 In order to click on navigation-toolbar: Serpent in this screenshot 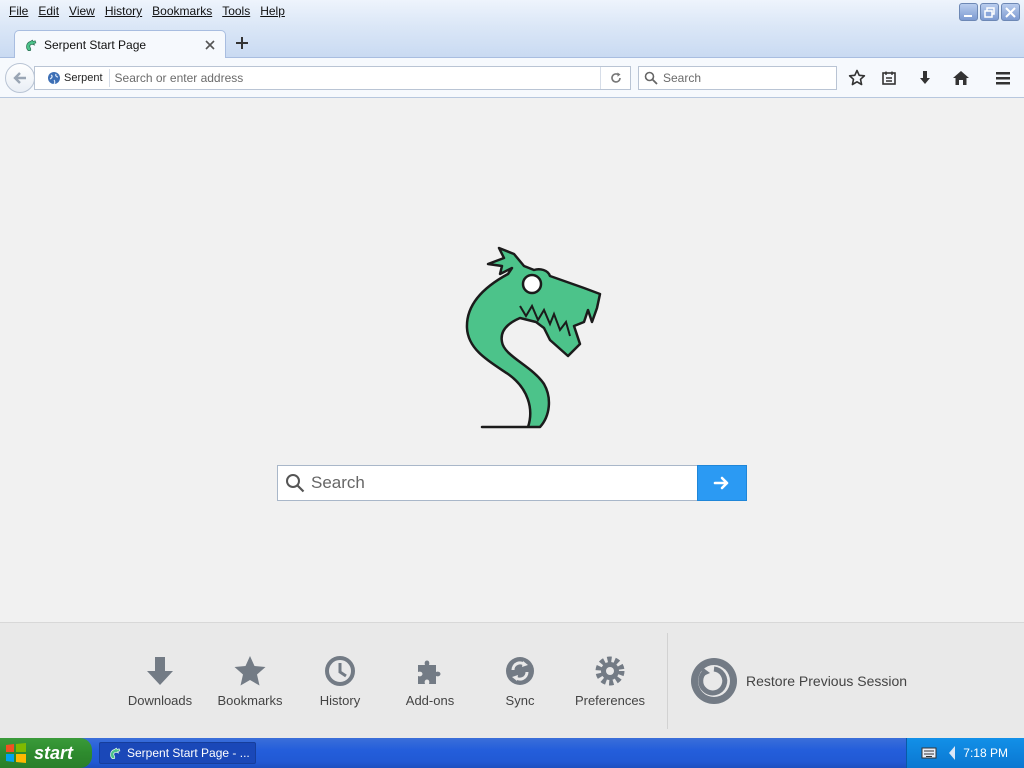, I will do `click(512, 78)`.